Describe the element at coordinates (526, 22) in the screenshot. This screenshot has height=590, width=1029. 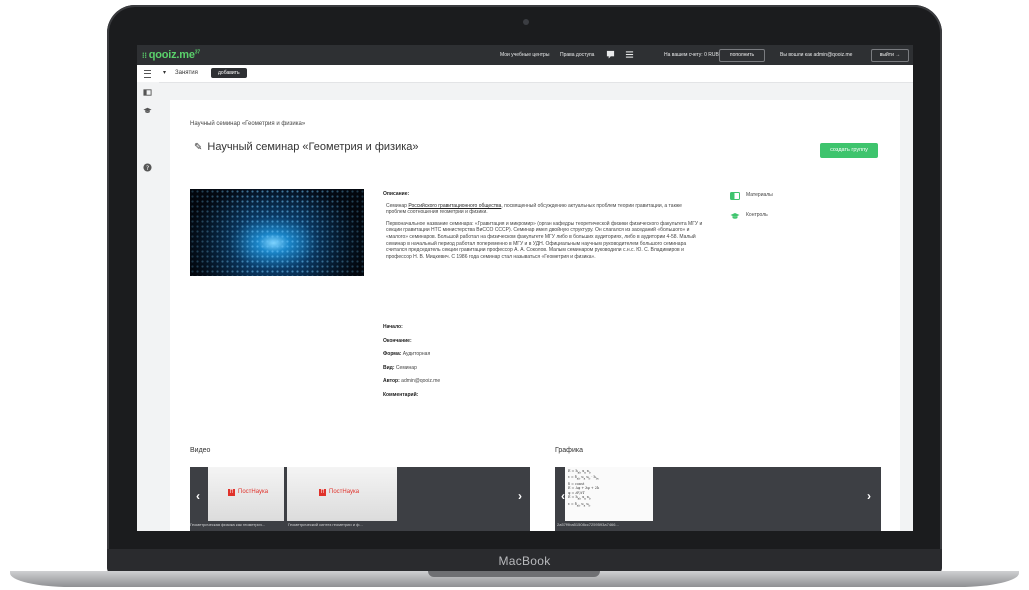
I see `camera-icon` at that location.